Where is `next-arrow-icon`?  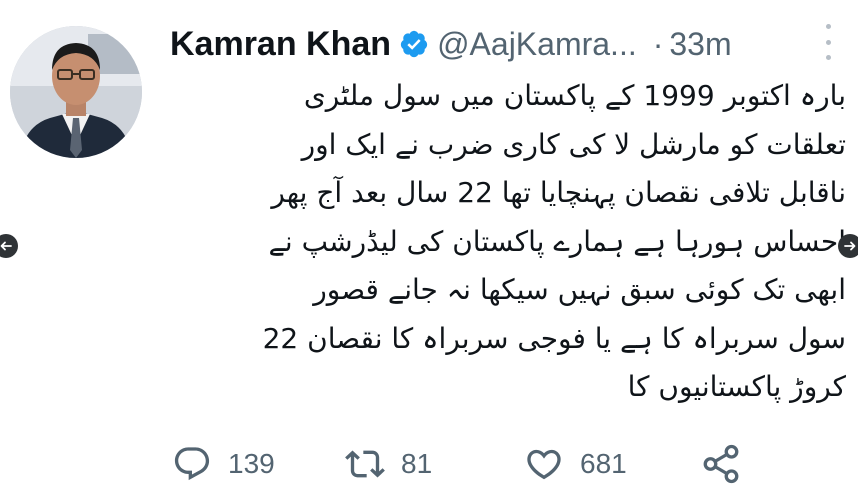
next-arrow-icon is located at coordinates (848, 246).